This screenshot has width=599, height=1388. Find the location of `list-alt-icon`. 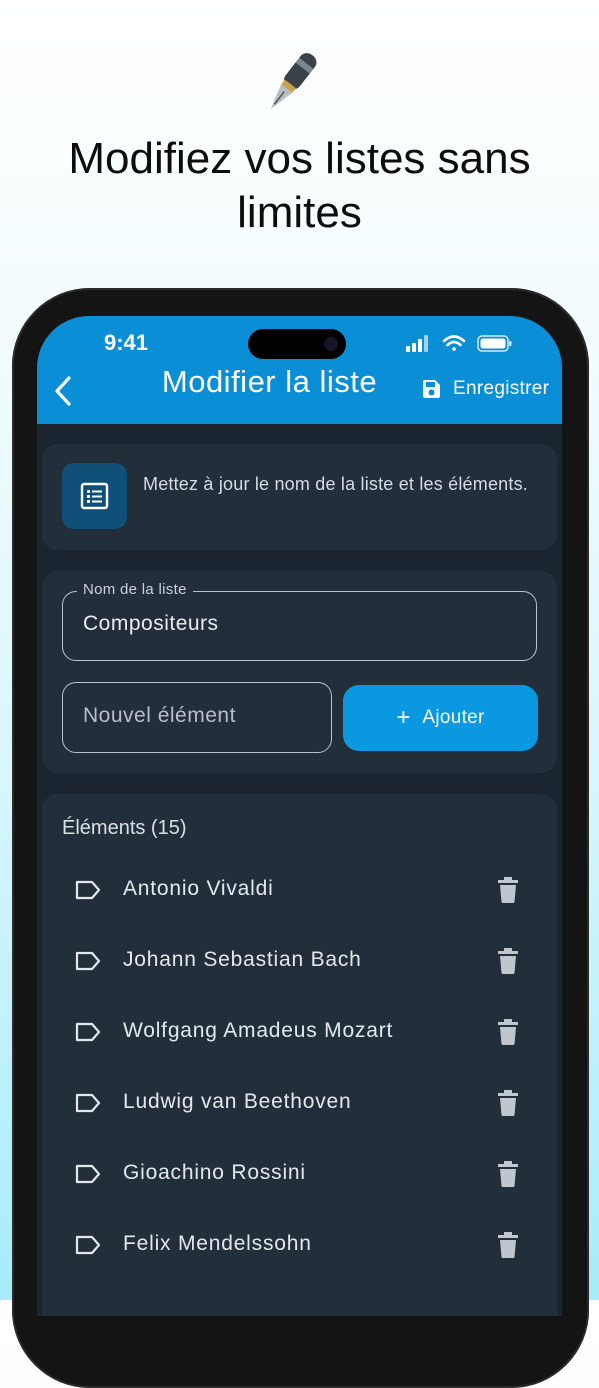

list-alt-icon is located at coordinates (94, 496).